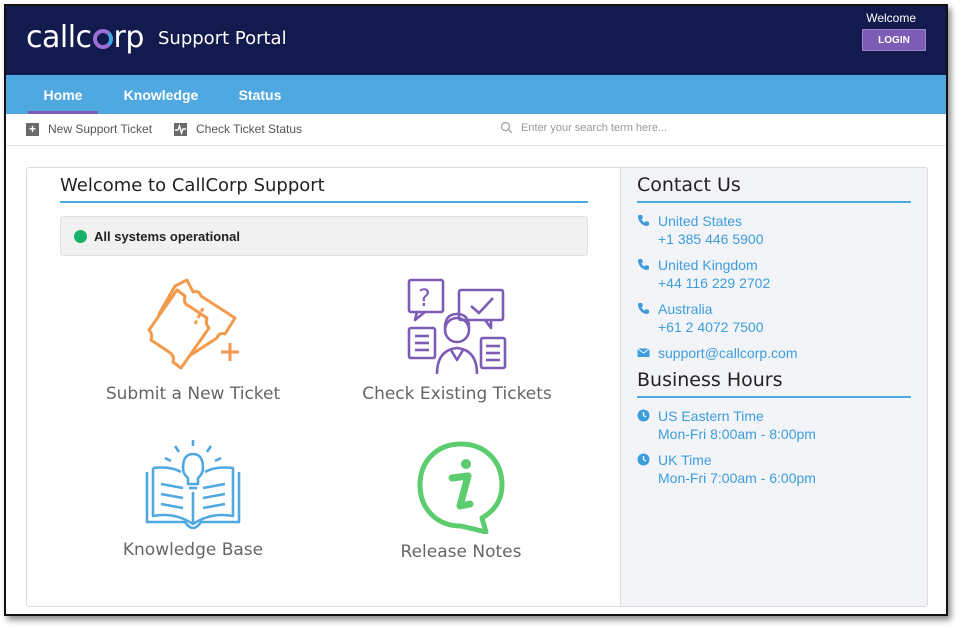 The width and height of the screenshot is (961, 629). Describe the element at coordinates (700, 318) in the screenshot. I see `contact-au: Australia +61 2 4072 7500` at that location.